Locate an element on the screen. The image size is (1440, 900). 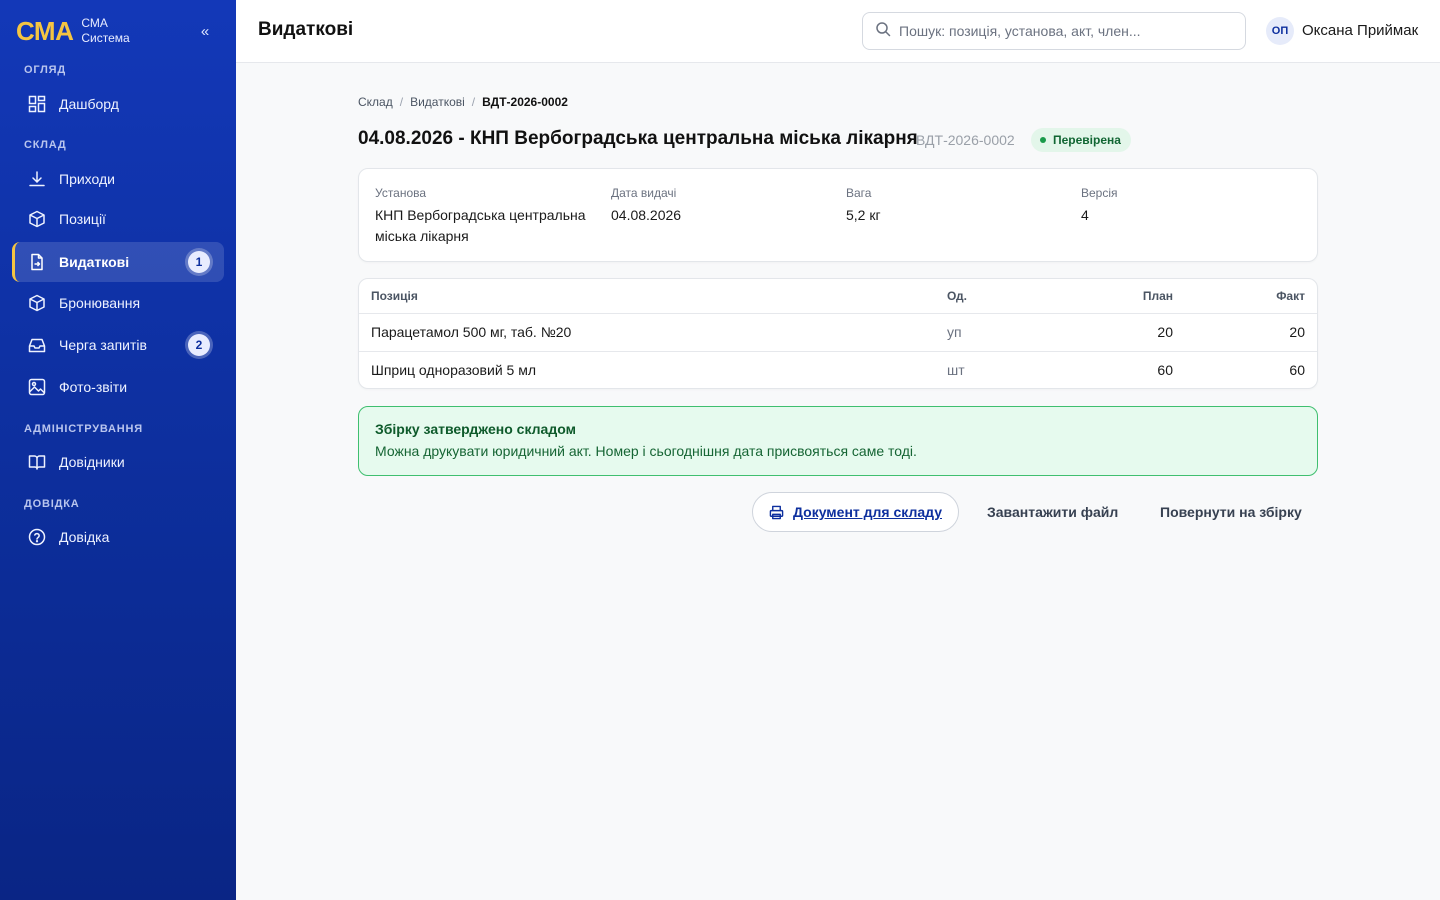
sidebar-item-label: Позиції is located at coordinates (82, 219).